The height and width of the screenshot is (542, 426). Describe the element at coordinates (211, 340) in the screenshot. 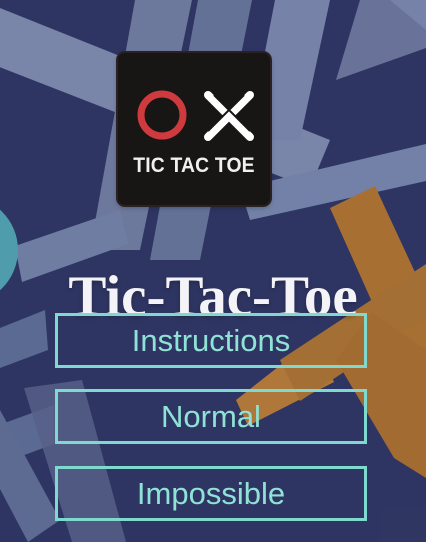

I see `instructions-button: Instructions` at that location.